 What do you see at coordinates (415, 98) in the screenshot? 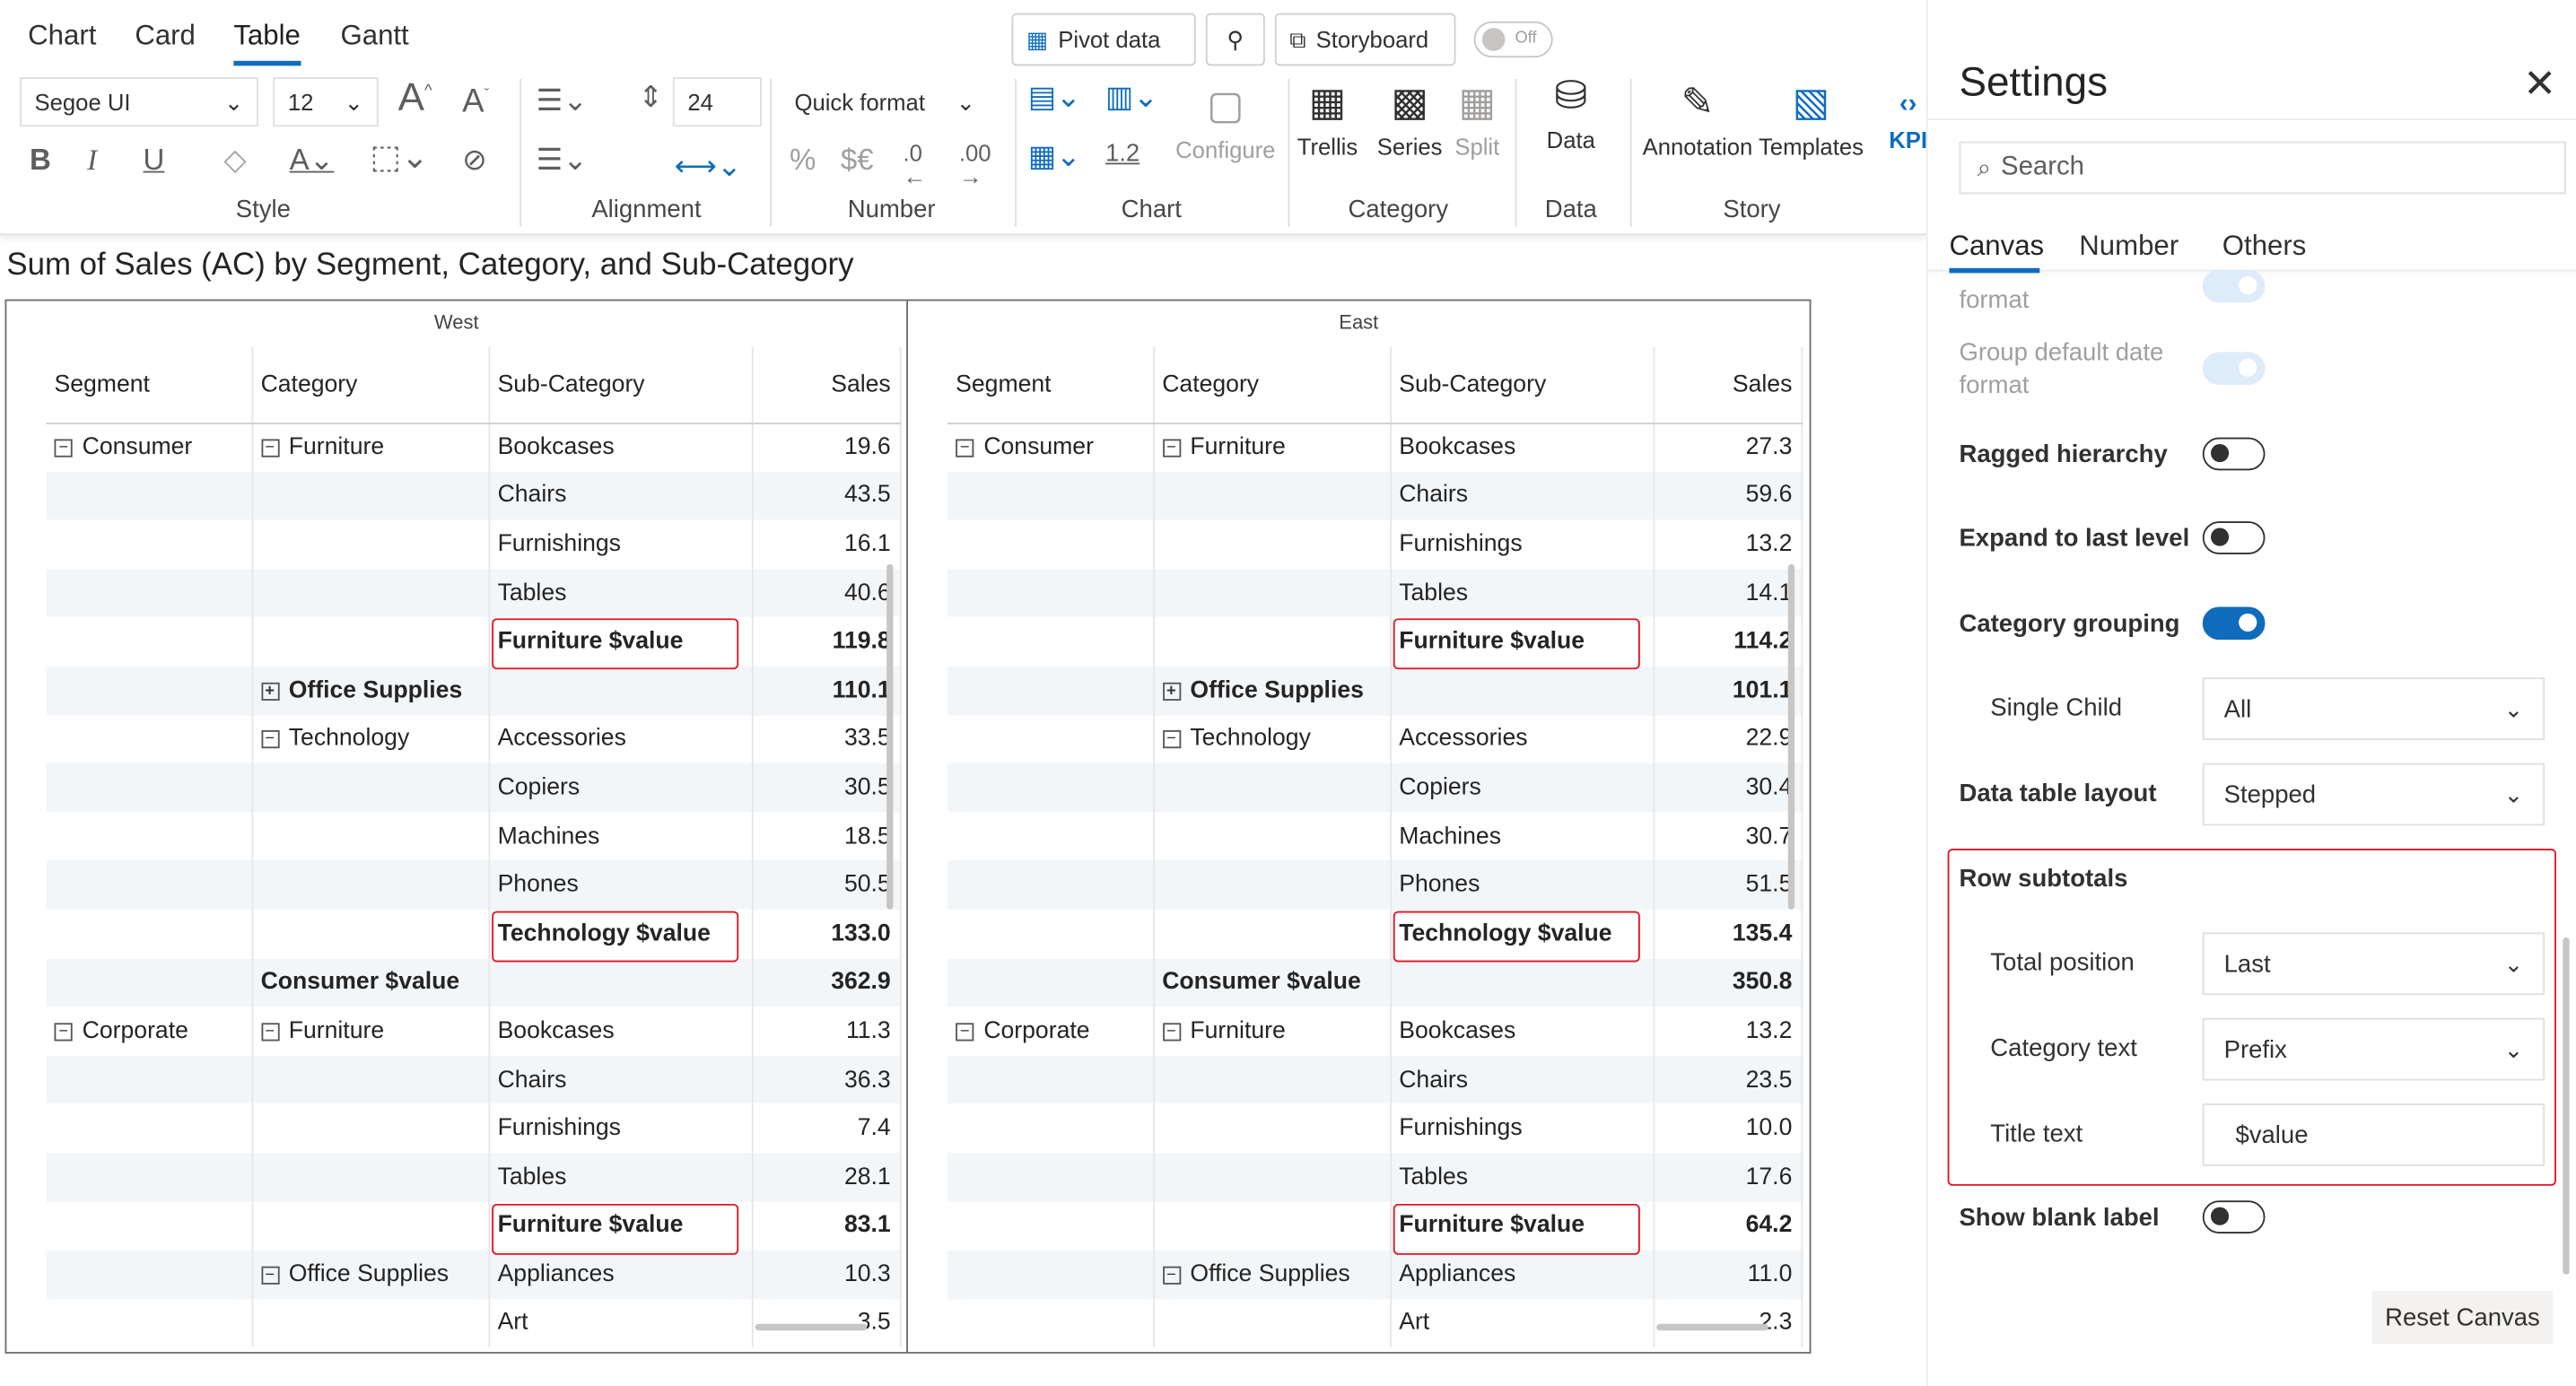
I see `grow-font-icon: A^` at bounding box center [415, 98].